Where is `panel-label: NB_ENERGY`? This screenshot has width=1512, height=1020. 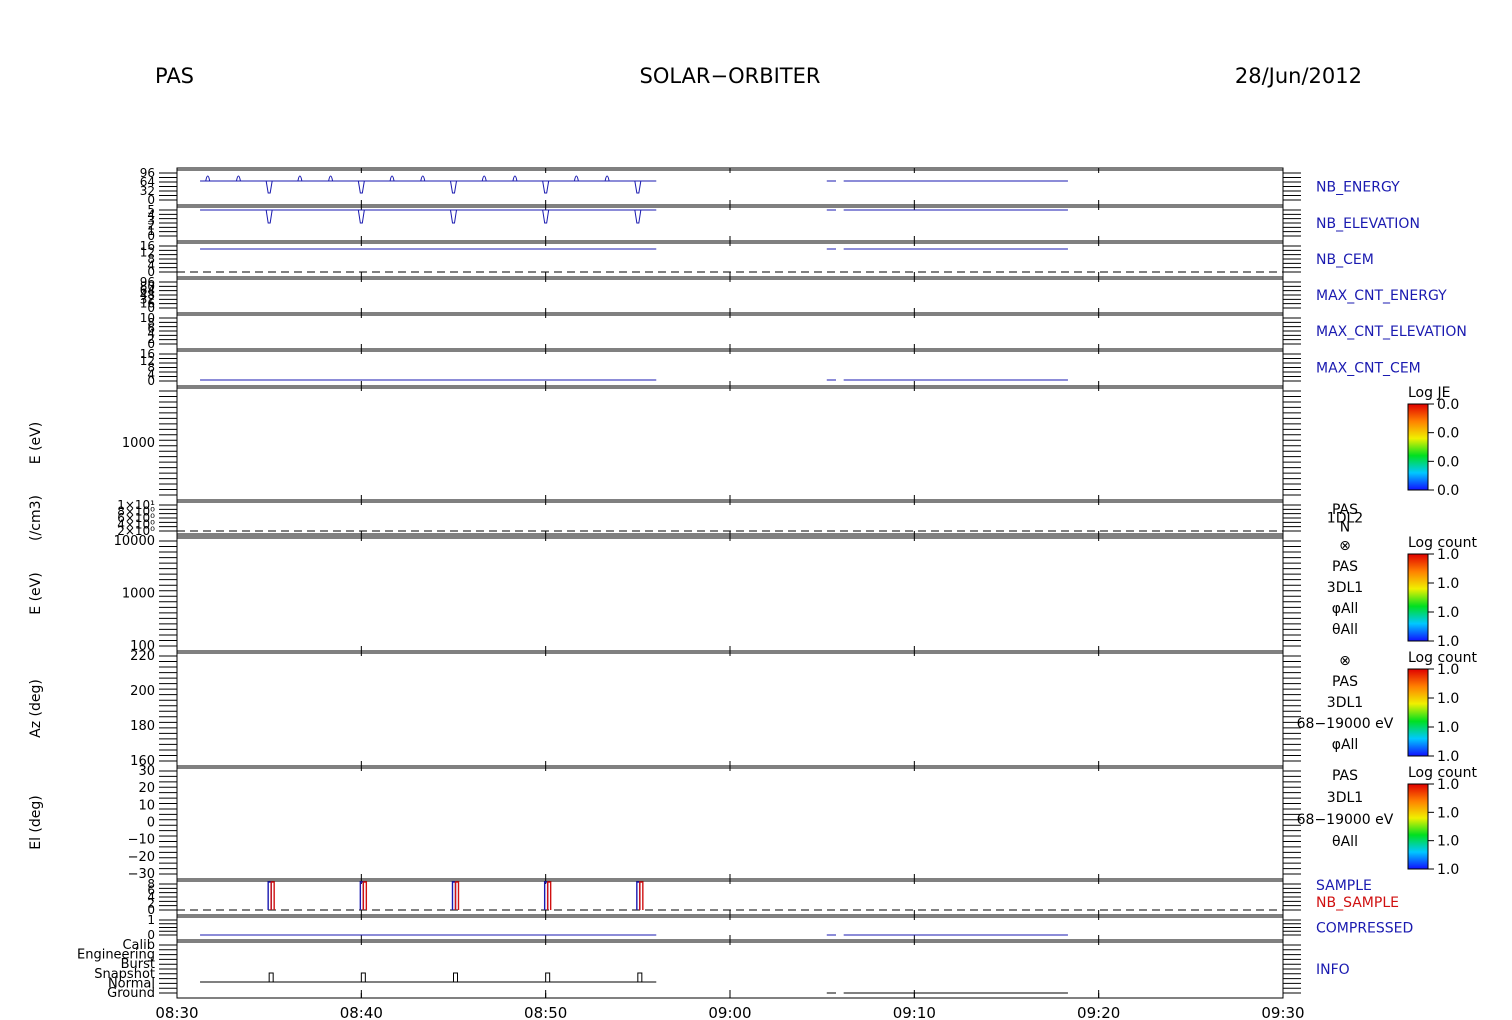 panel-label: NB_ENERGY is located at coordinates (1358, 188).